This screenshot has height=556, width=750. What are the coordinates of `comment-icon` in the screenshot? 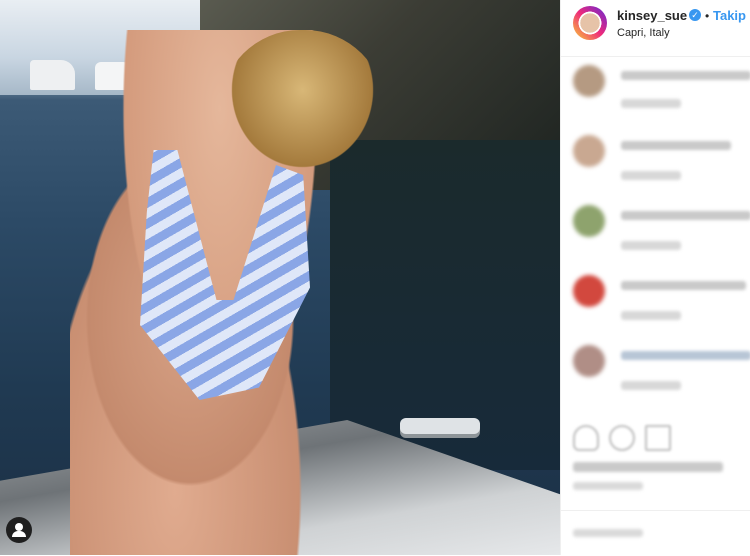 It's located at (622, 438).